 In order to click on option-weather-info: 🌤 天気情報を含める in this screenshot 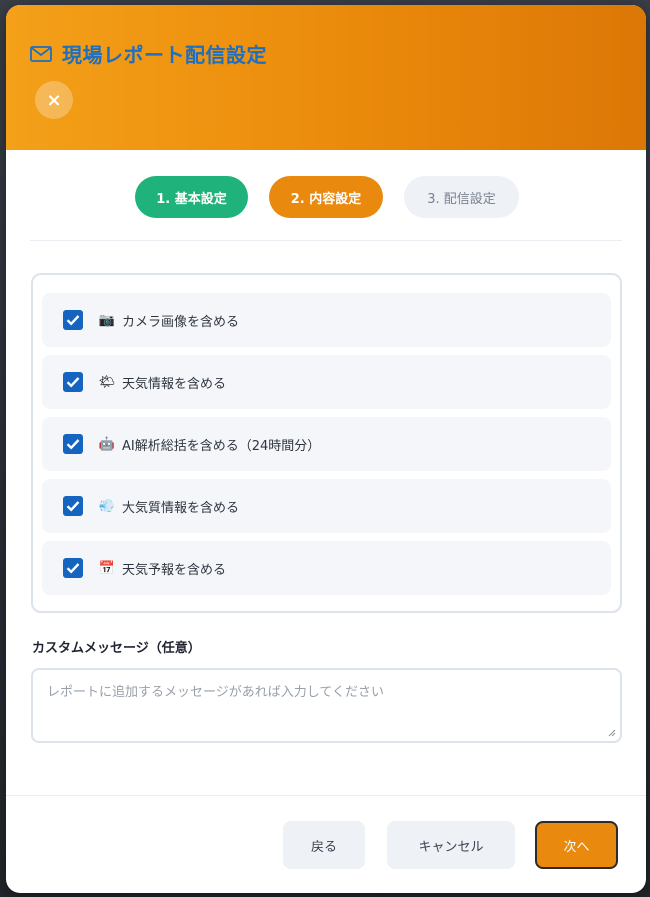, I will do `click(326, 382)`.